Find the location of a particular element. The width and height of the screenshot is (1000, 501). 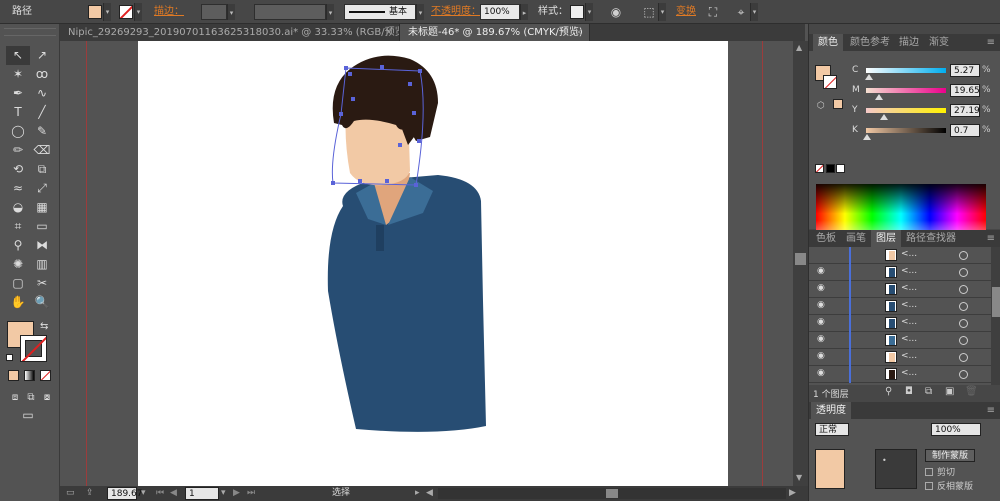

tab-gradient: 渐变 is located at coordinates (939, 42).